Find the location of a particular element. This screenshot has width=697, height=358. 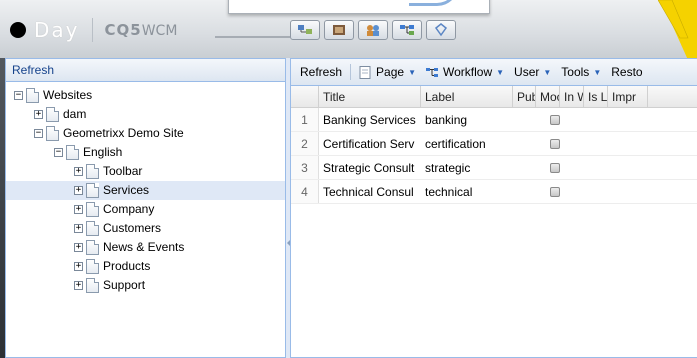

refresh-label: Refresh is located at coordinates (321, 72).